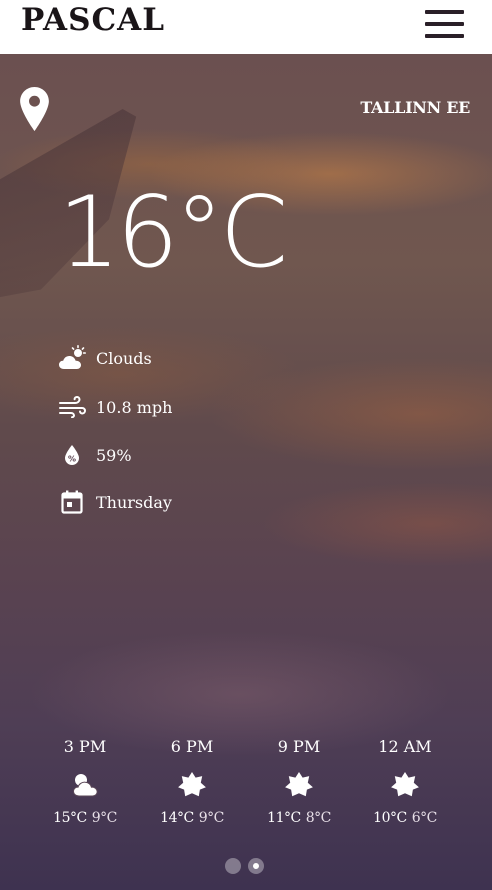 The width and height of the screenshot is (492, 890). I want to click on forecast-item: 12 AM 10°C 6°C, so click(405, 781).